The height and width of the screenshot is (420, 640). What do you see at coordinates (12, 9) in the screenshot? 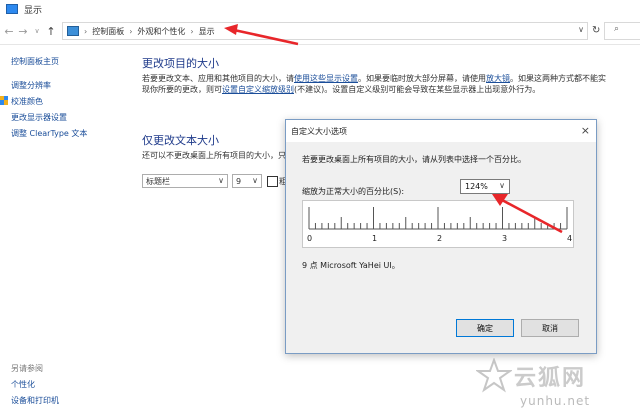
I see `display-app-icon` at bounding box center [12, 9].